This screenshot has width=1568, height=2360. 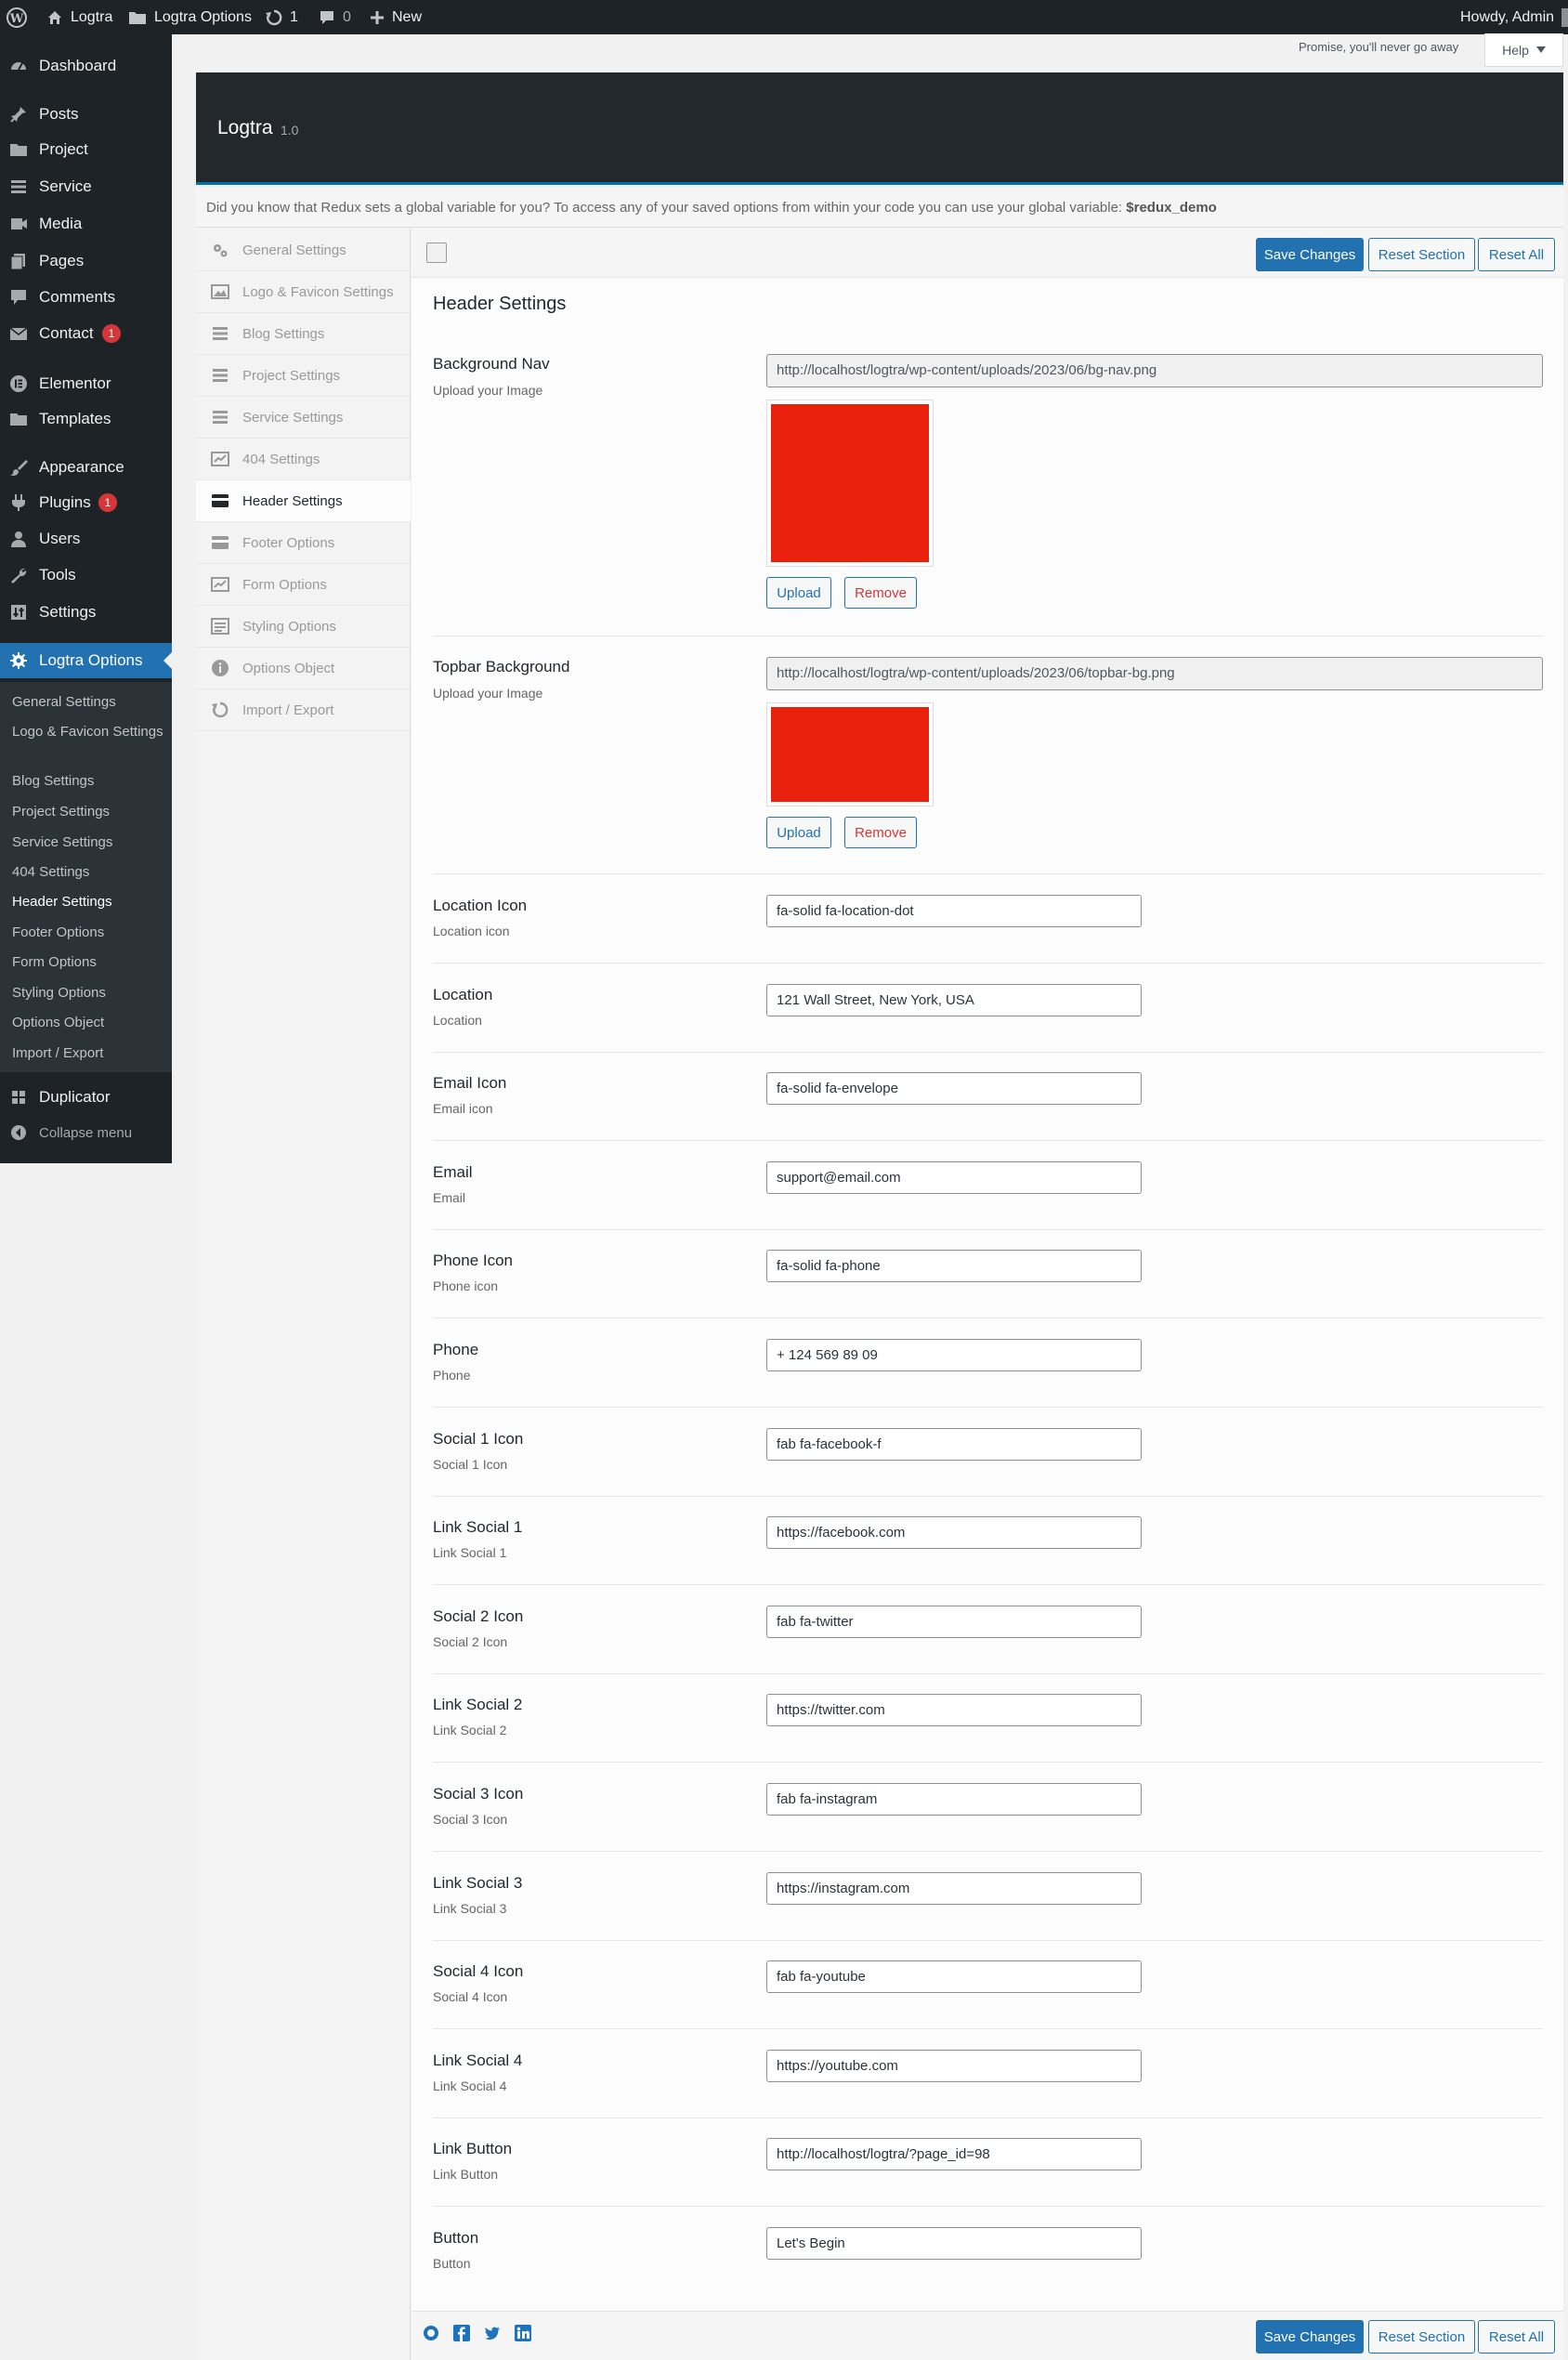 What do you see at coordinates (86, 575) in the screenshot?
I see `sidebar-item-tools: Tools` at bounding box center [86, 575].